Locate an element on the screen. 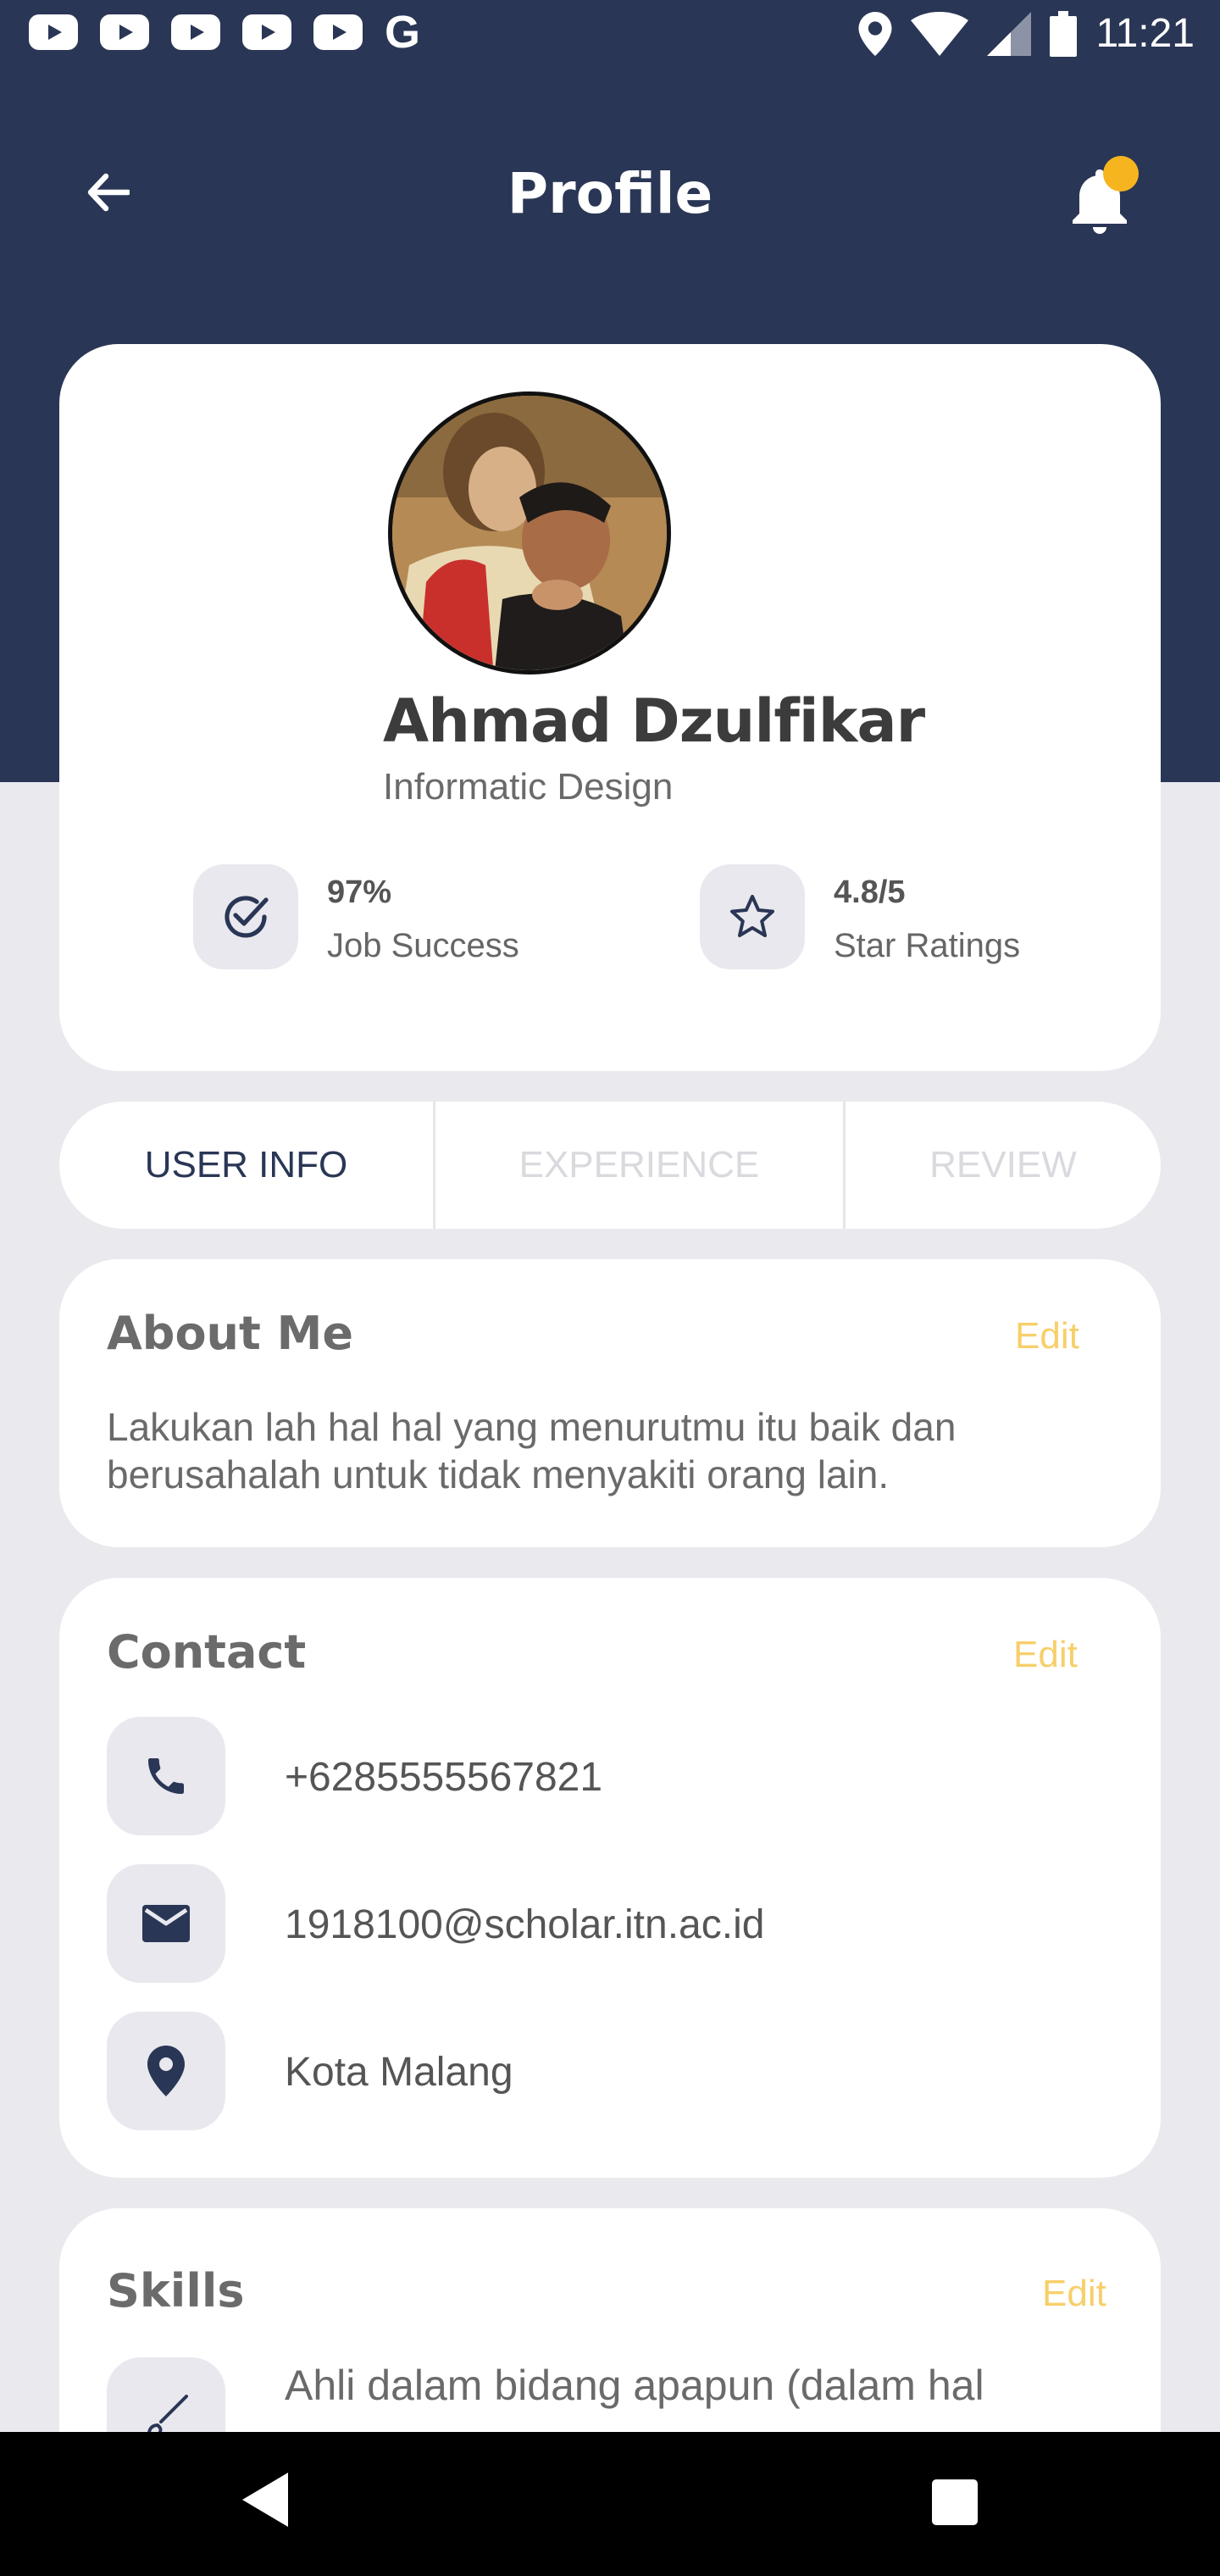 The image size is (1220, 2576). contact-title: Contact is located at coordinates (207, 1652).